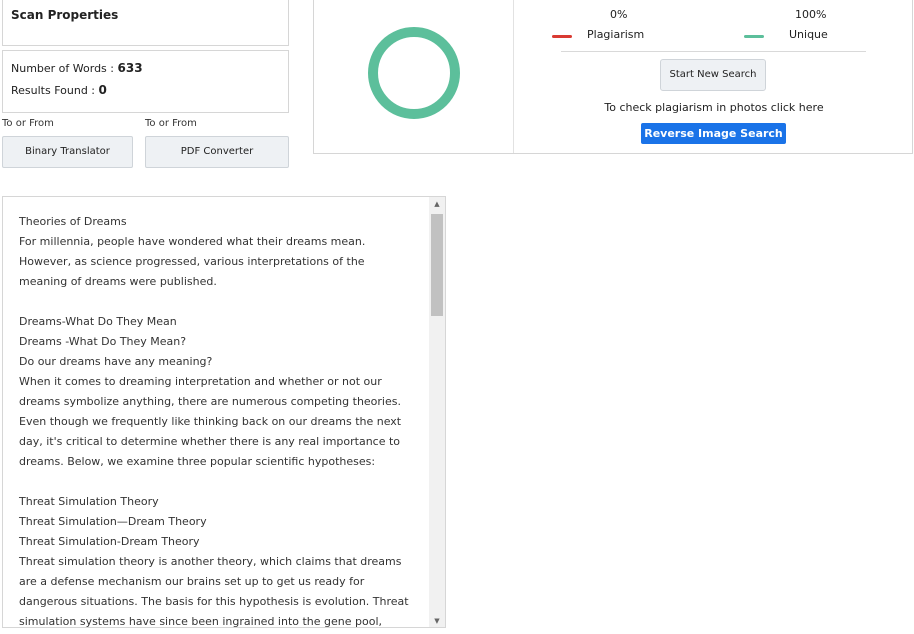  What do you see at coordinates (145, 23) in the screenshot?
I see `scan-properties-panel: Scan Properties` at bounding box center [145, 23].